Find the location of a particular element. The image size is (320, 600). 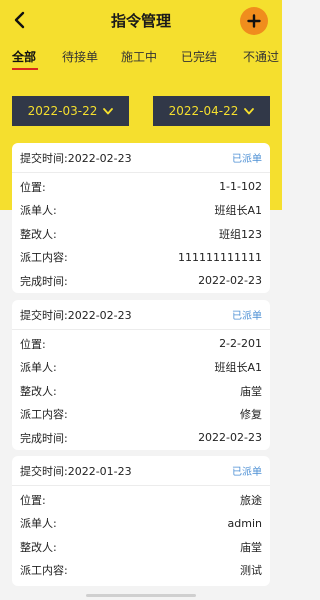

end-date-picker: 2022-04-22 is located at coordinates (211, 111).